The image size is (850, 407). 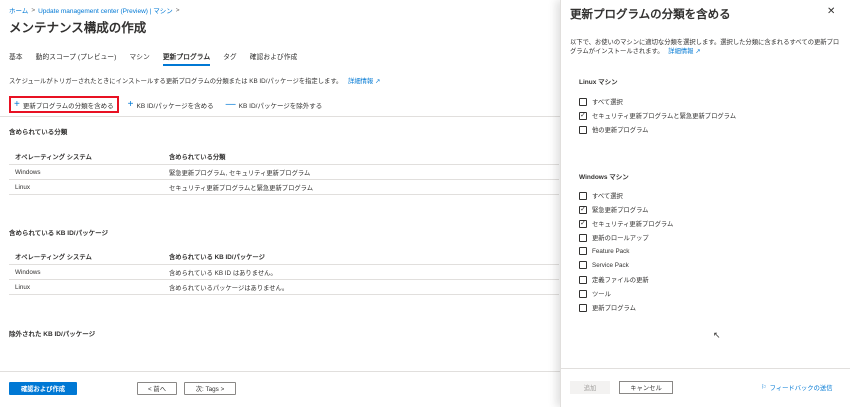 I want to click on table-row: Linux 含められているパッケージはありません。, so click(x=284, y=287).